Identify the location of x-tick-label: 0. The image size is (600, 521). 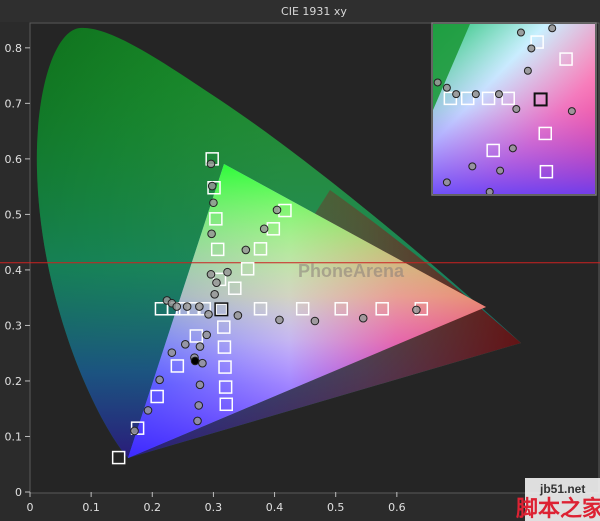
(30, 507).